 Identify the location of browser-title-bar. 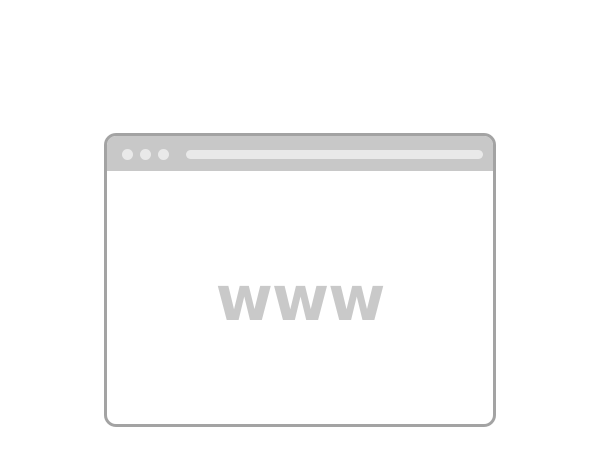
(300, 153).